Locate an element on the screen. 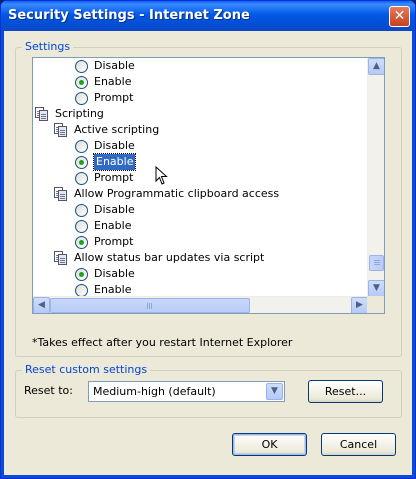 This screenshot has height=479, width=416. frame-right is located at coordinates (413, 254).